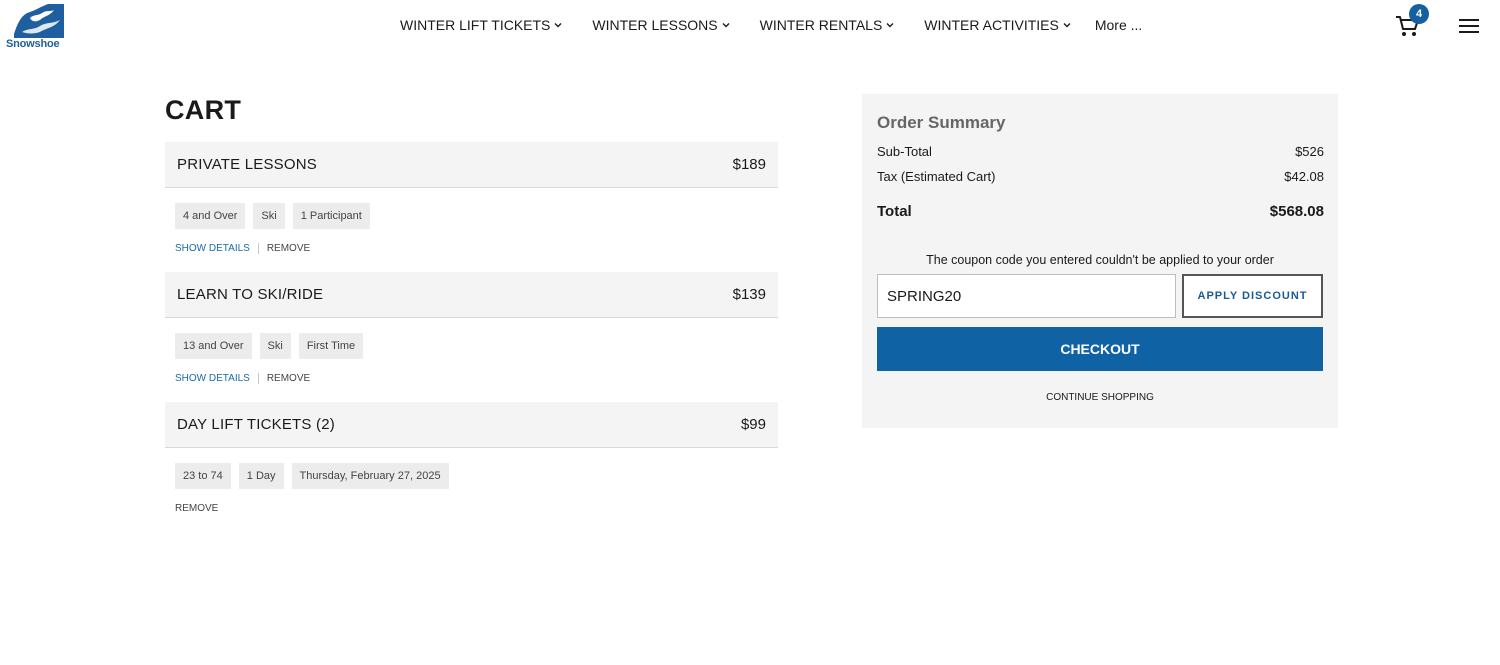 The height and width of the screenshot is (665, 1500). I want to click on cart-item-tags: 4 and Over Ski 1 Participant, so click(276, 216).